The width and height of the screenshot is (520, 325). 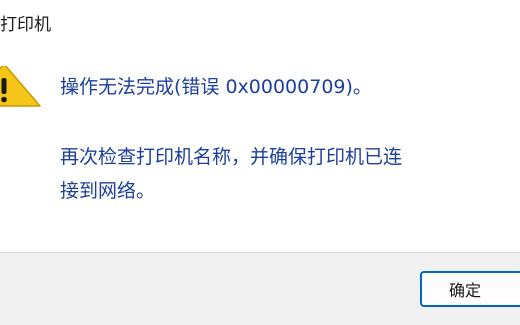 What do you see at coordinates (216, 87) in the screenshot?
I see `main-instruction: 操作无法完成(错误 0x00000709)。` at bounding box center [216, 87].